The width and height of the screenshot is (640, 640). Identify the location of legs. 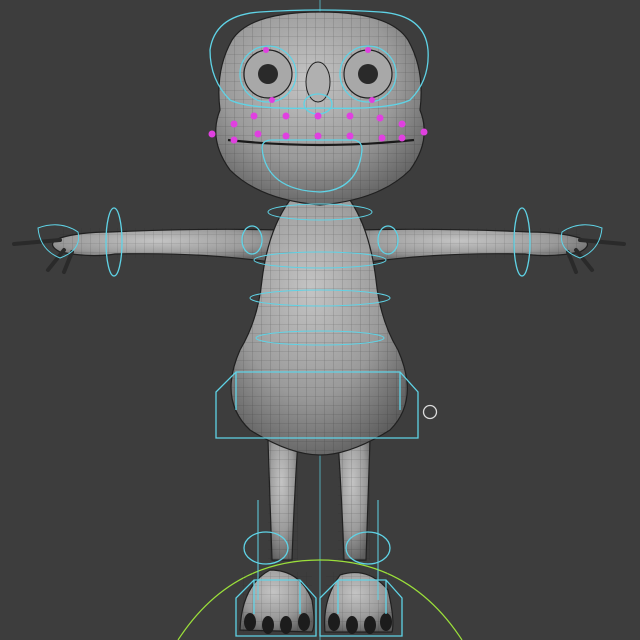
(319, 500).